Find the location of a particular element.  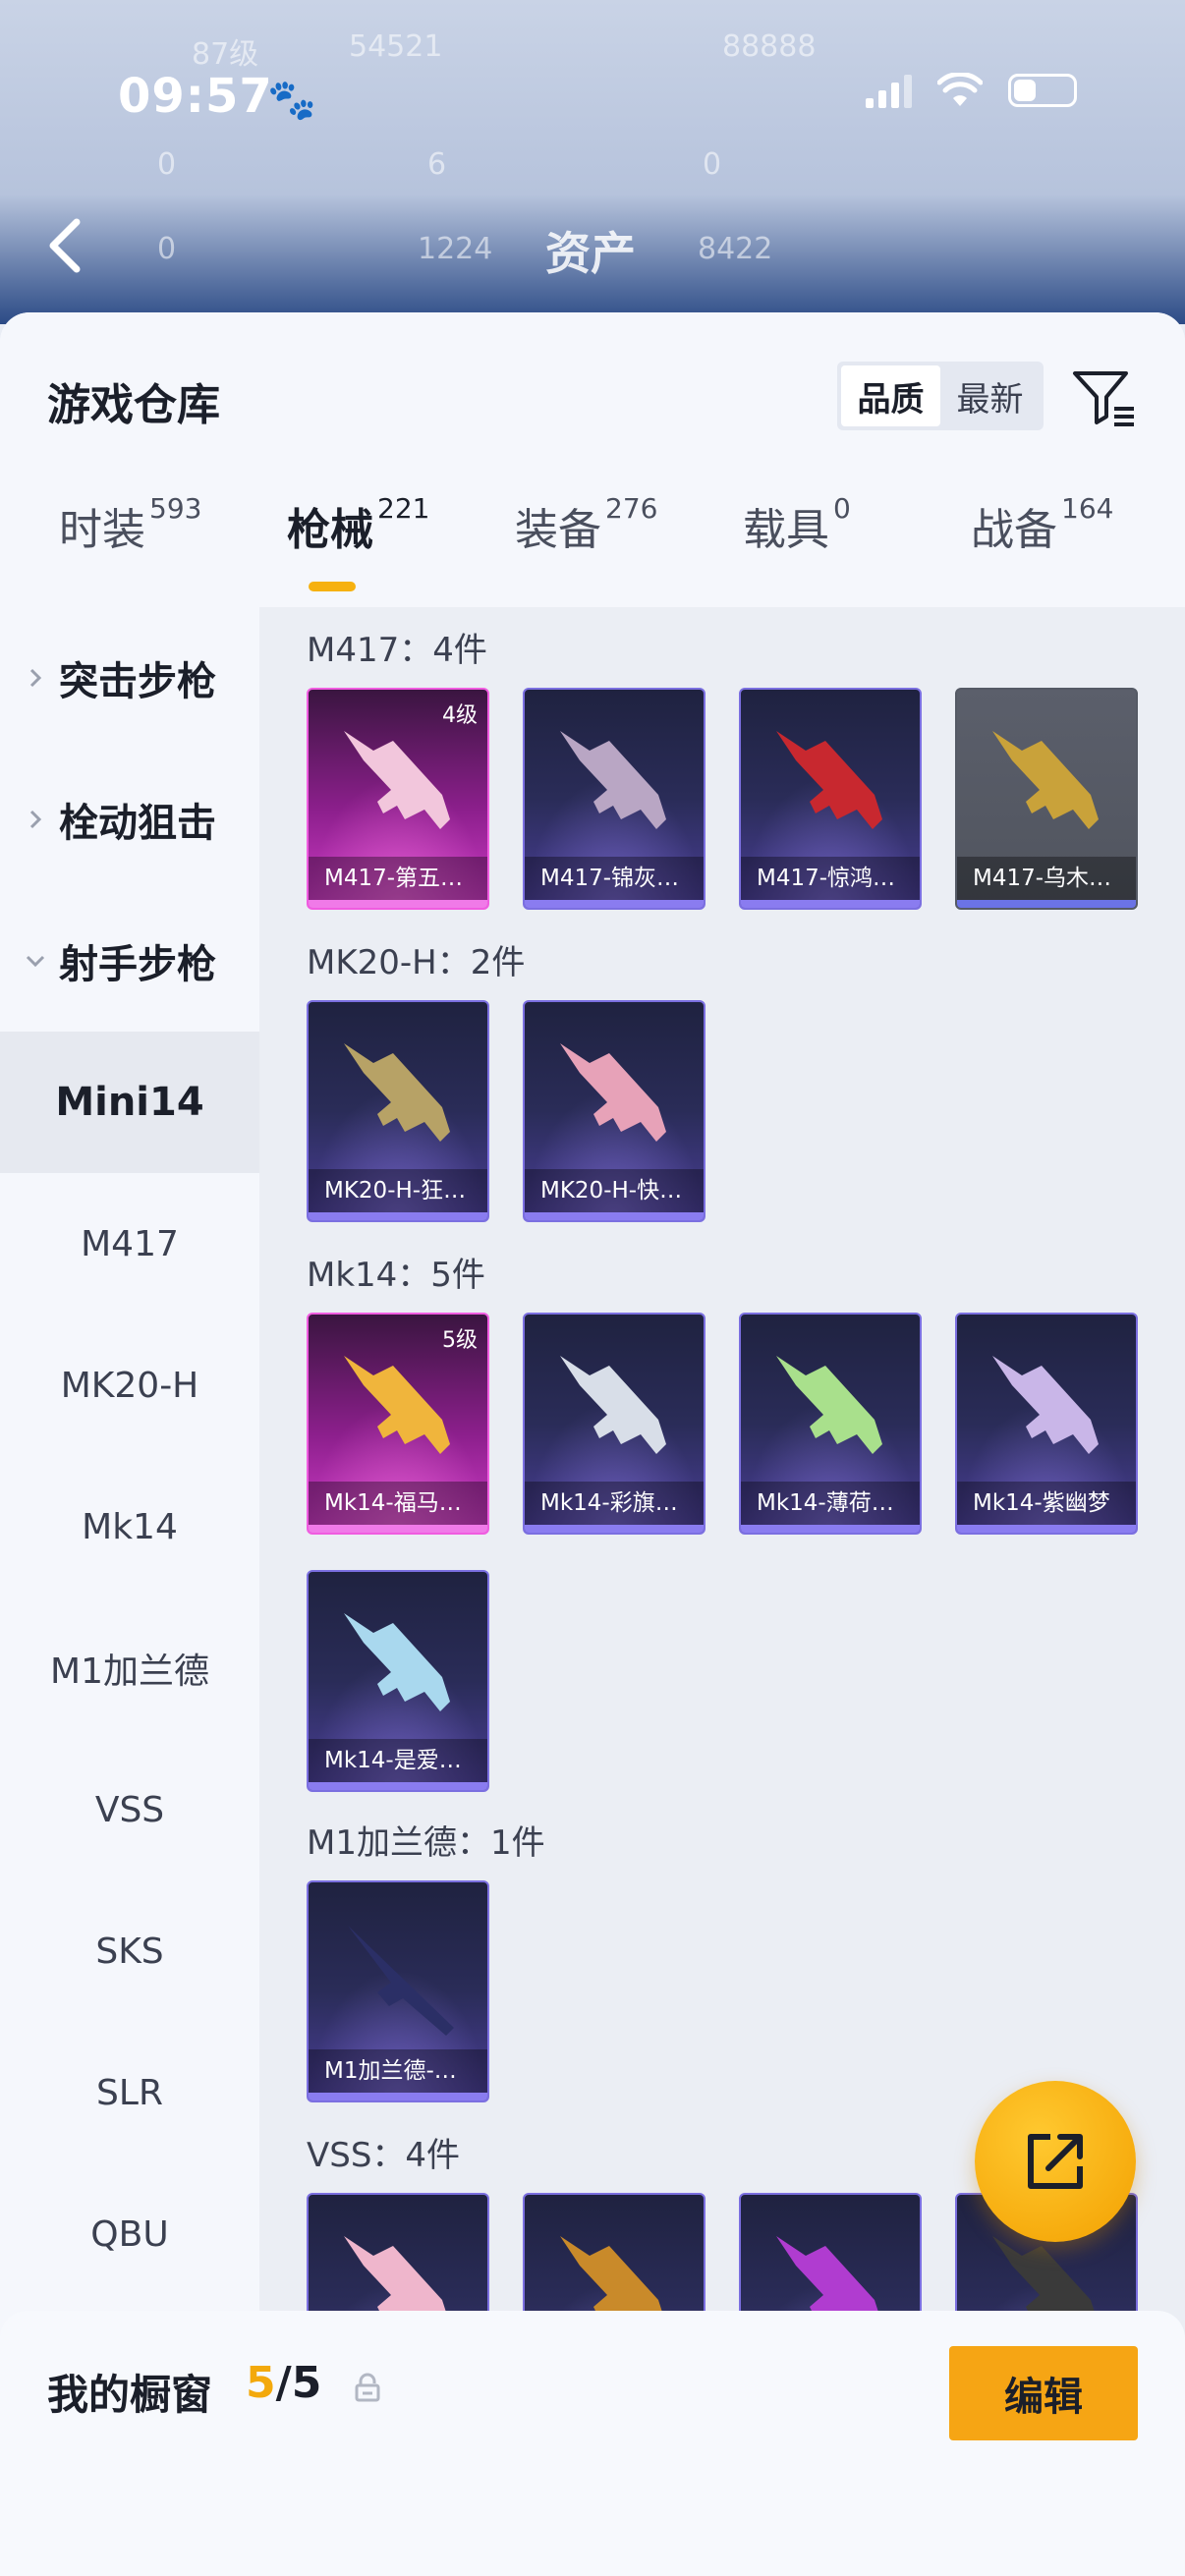

active-tab-indicator is located at coordinates (333, 586).